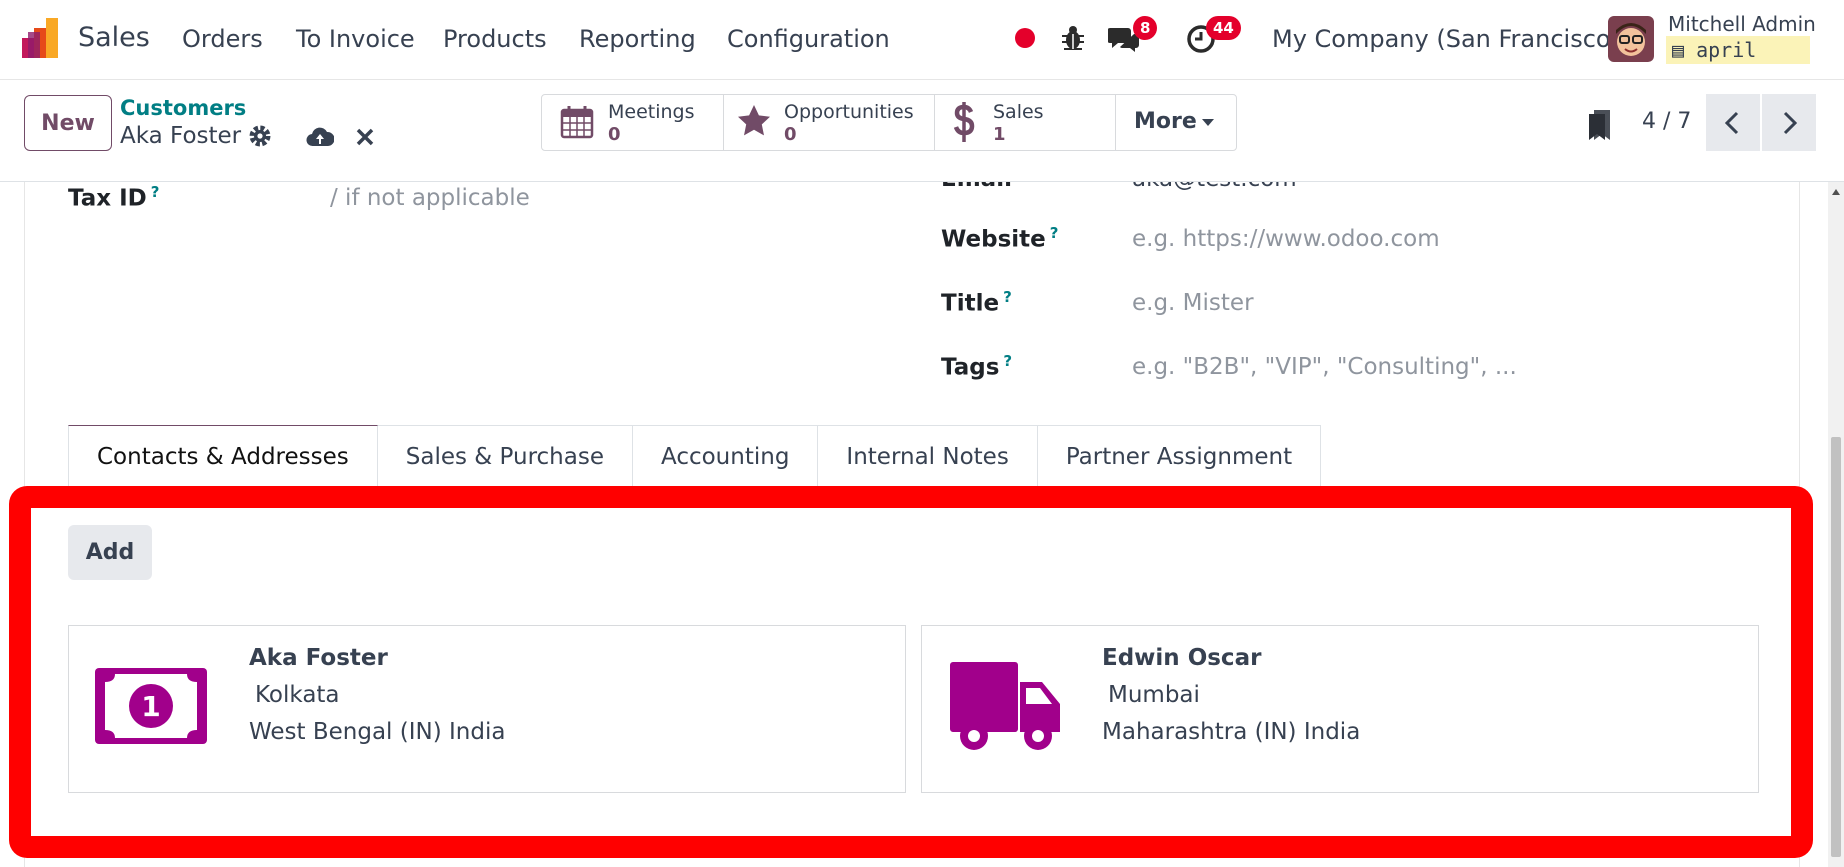  Describe the element at coordinates (976, 187) in the screenshot. I see `email-label: Email` at that location.